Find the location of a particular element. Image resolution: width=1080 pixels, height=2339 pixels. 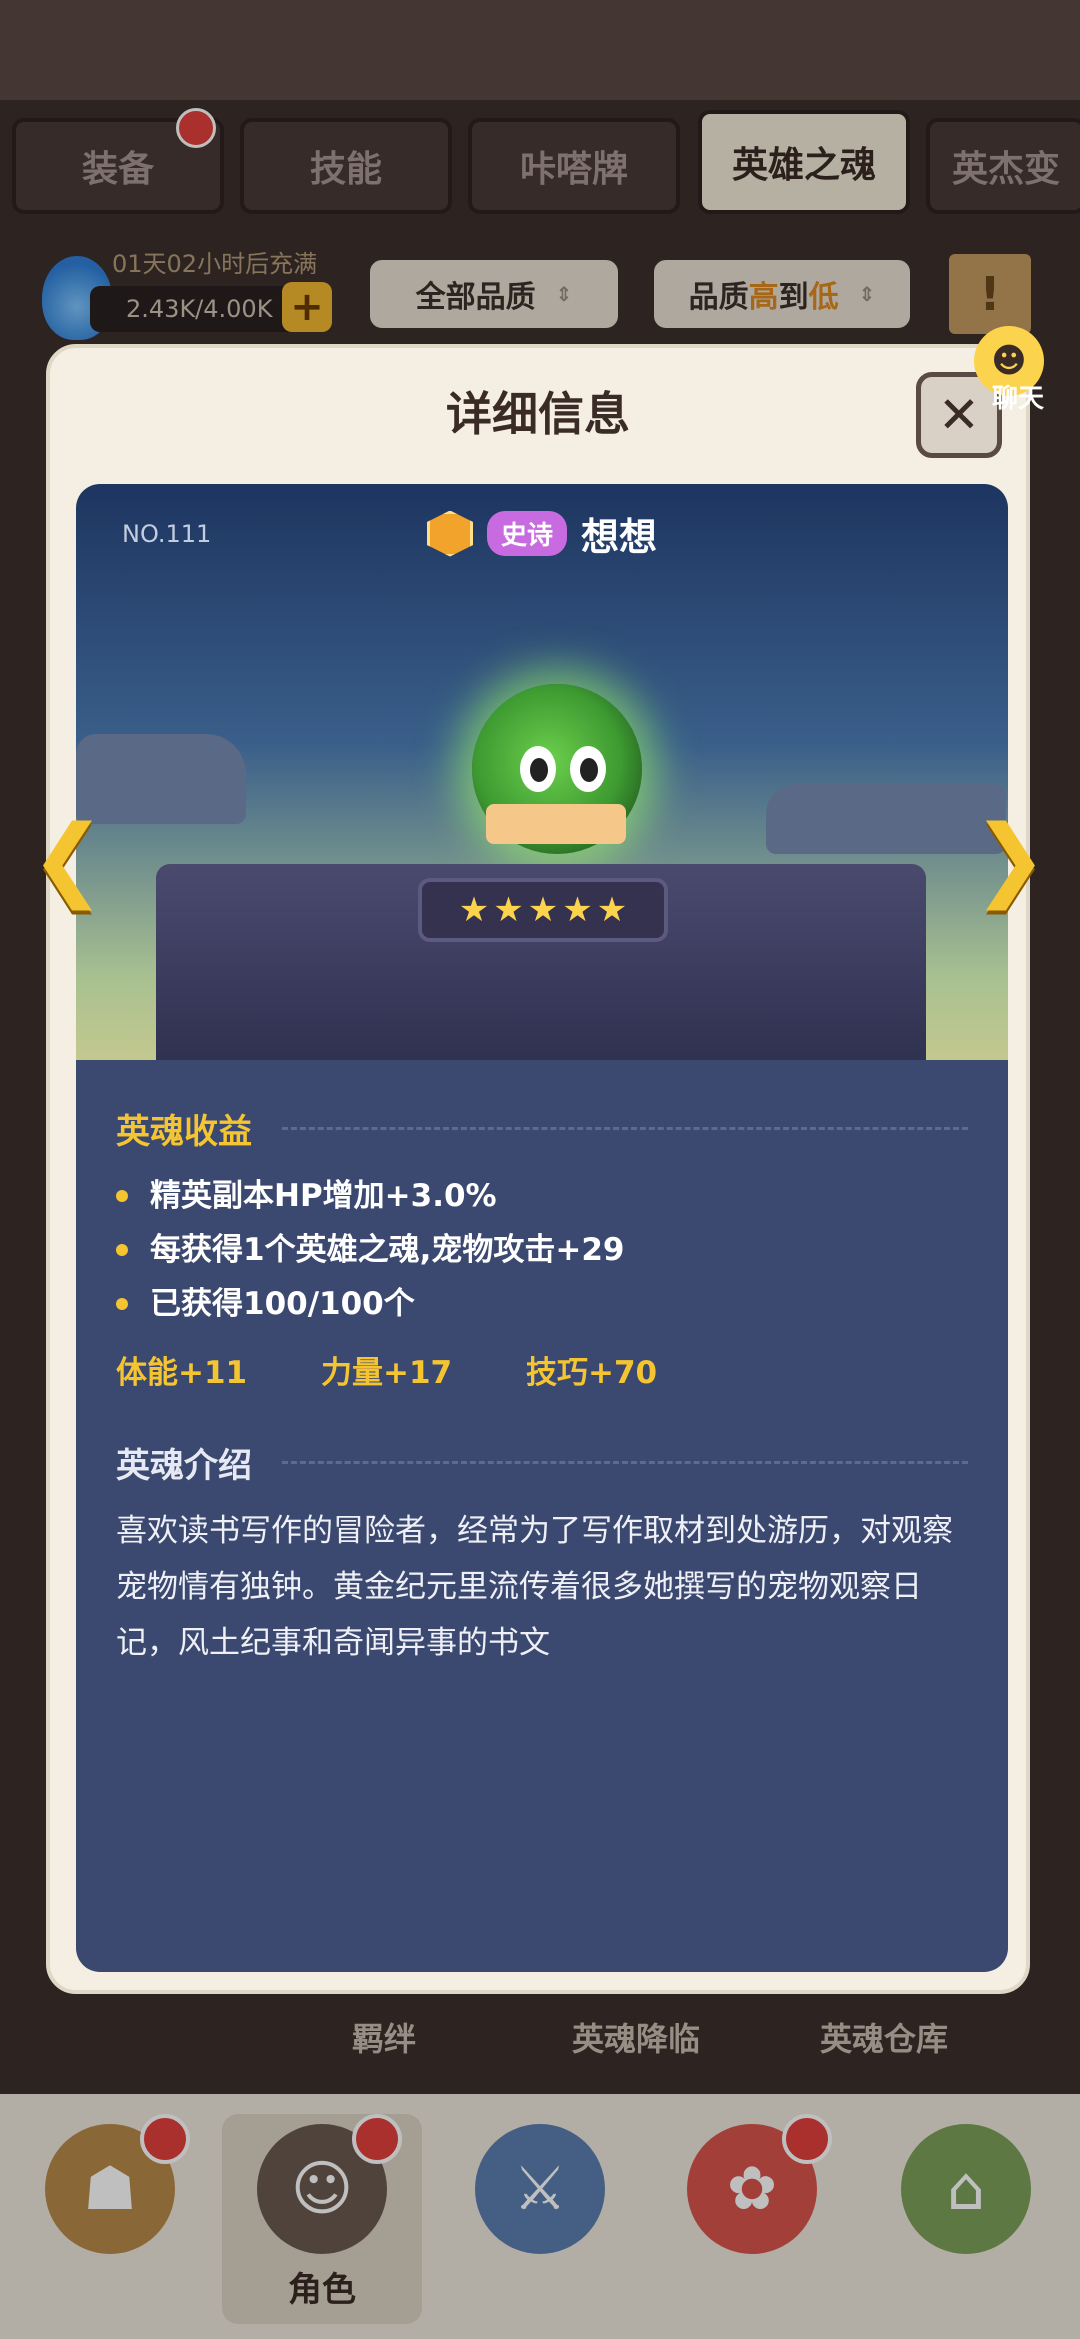

benefits-title: 英魂收益 is located at coordinates (184, 1132).